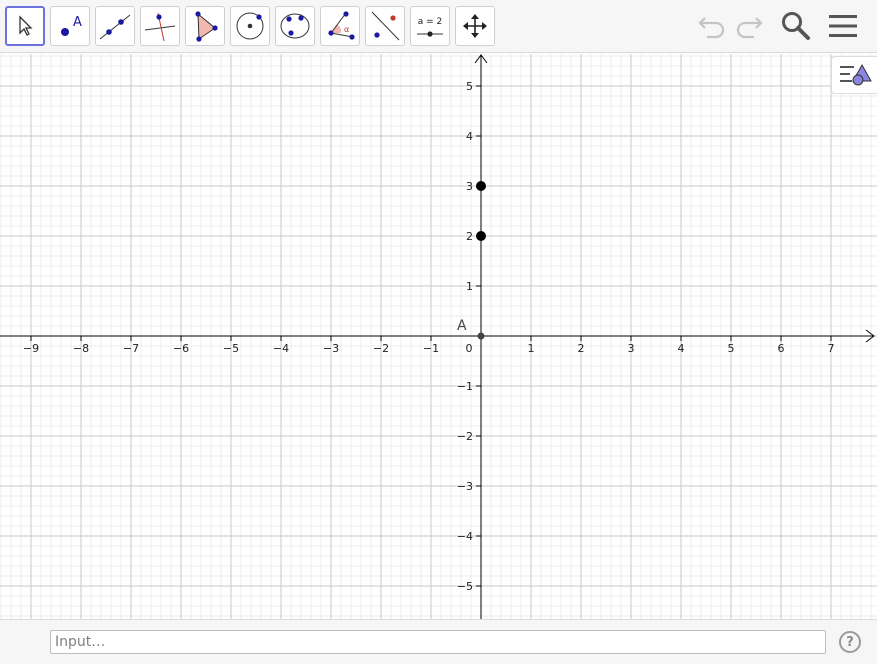  What do you see at coordinates (469, 136) in the screenshot?
I see `y-tick-label: 4` at bounding box center [469, 136].